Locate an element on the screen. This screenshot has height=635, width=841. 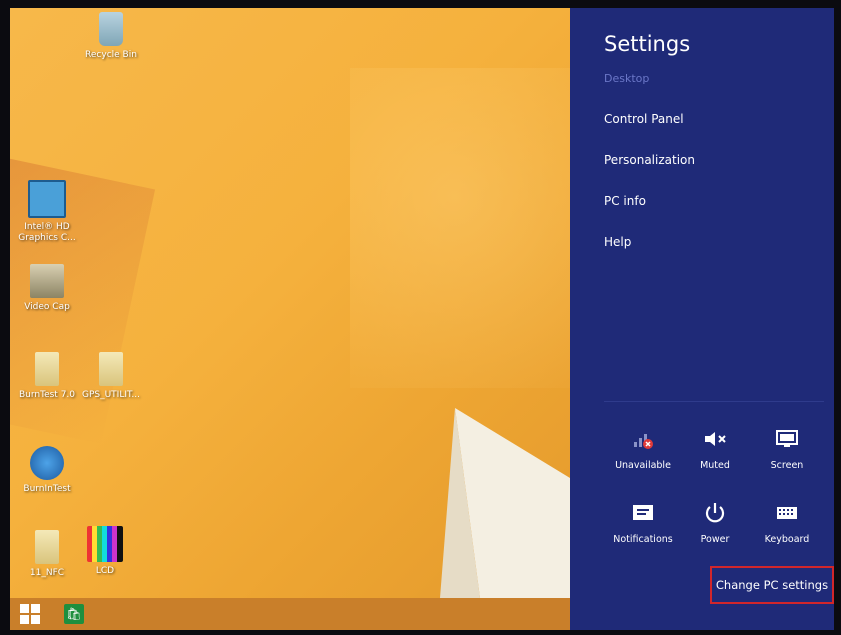
quick-setting-label: Unavailable is located at coordinates (643, 465).